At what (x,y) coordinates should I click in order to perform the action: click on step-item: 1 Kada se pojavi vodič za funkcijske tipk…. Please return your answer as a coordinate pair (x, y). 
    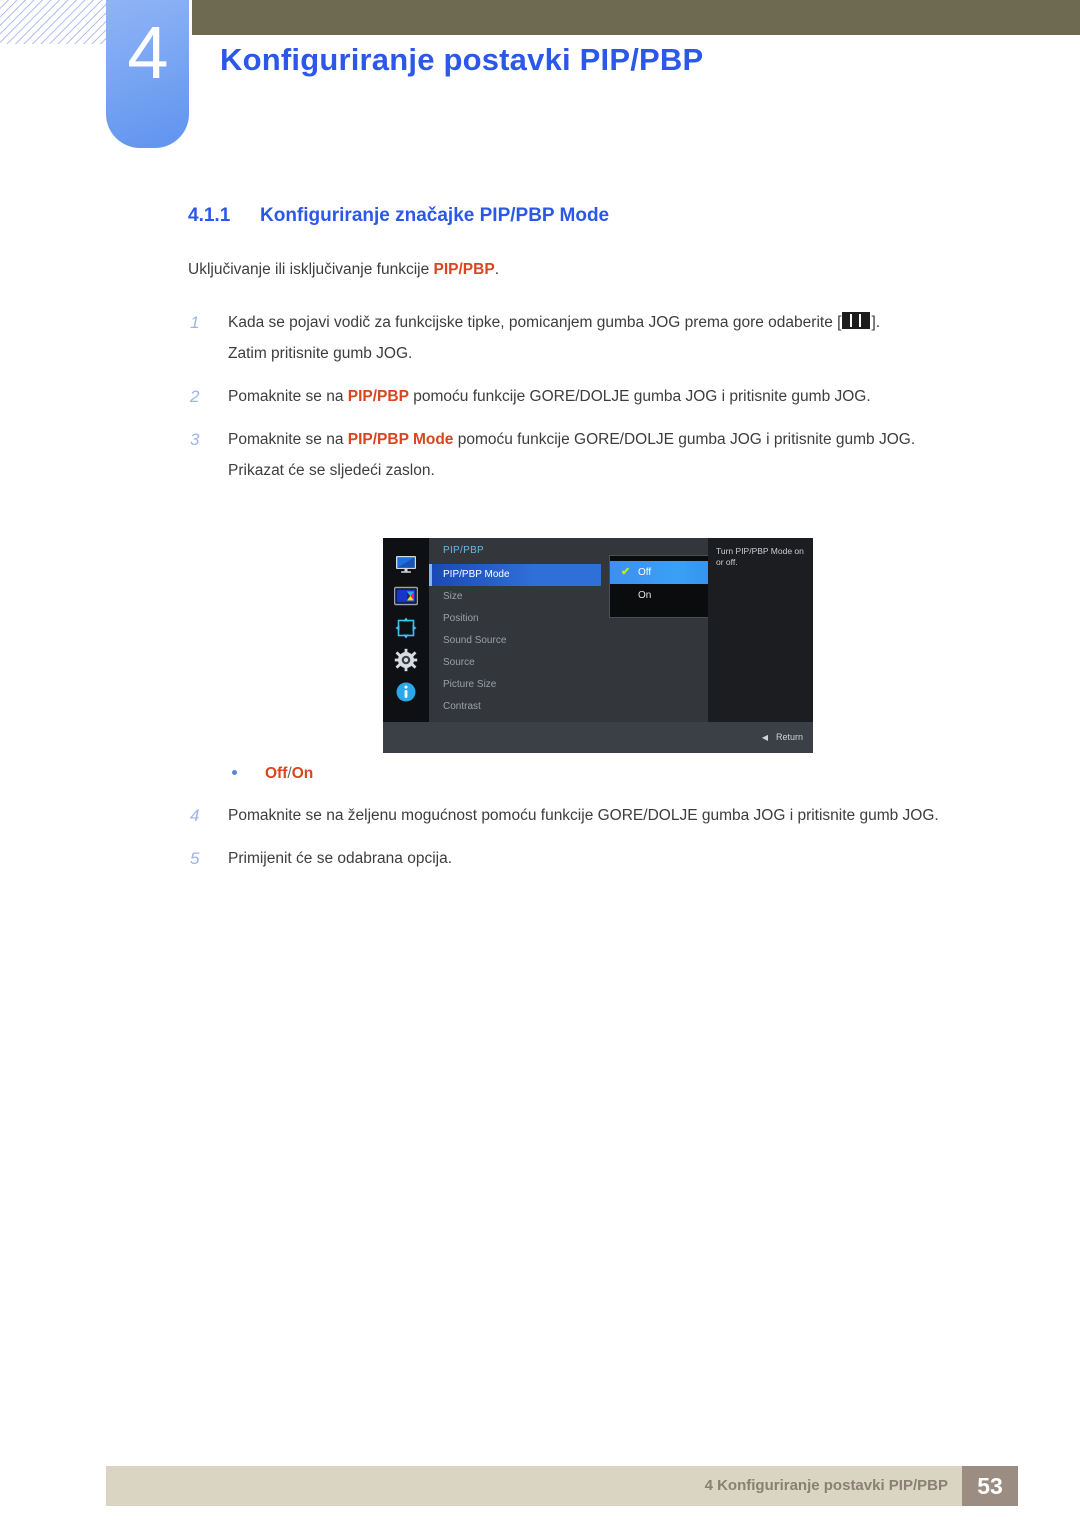
    Looking at the image, I should click on (608, 338).